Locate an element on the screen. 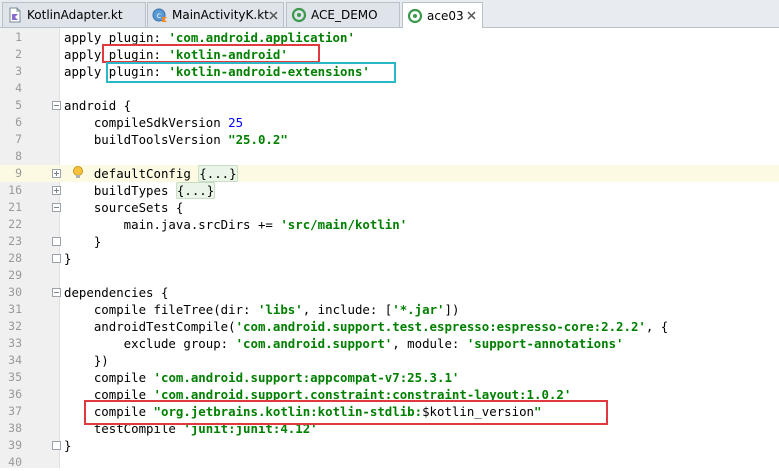 This screenshot has width=779, height=471. code-token: main.java.srcDirs += is located at coordinates (172, 224).